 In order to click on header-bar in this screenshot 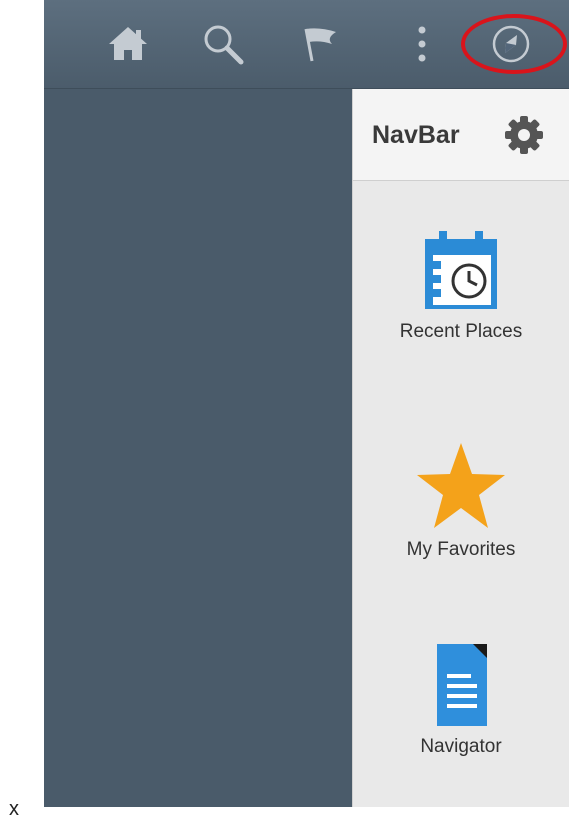, I will do `click(306, 44)`.